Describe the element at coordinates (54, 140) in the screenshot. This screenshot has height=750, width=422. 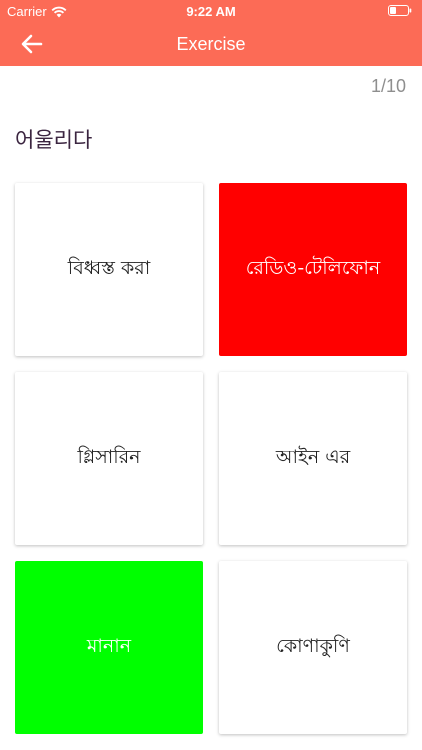
I see `question-word: 어울리다` at that location.